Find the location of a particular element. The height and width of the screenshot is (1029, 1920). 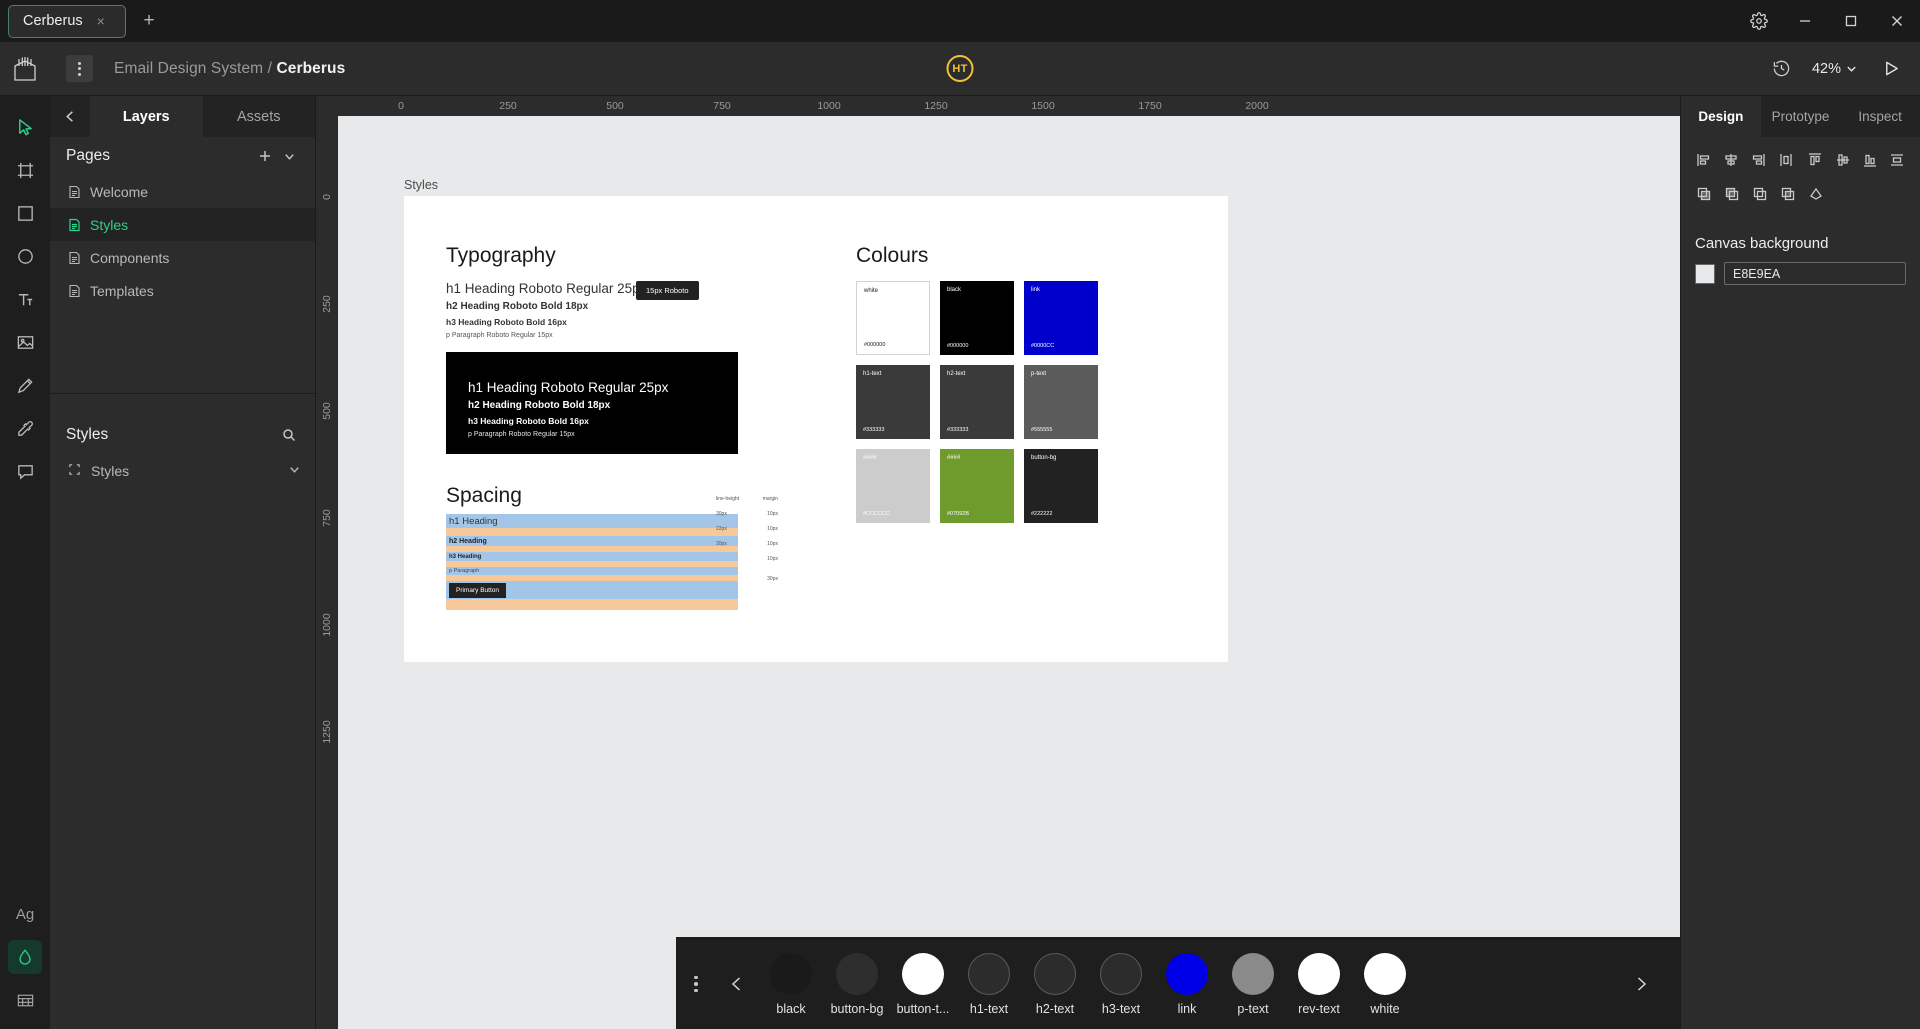

asset-swatch-link: link is located at coordinates (1187, 984).